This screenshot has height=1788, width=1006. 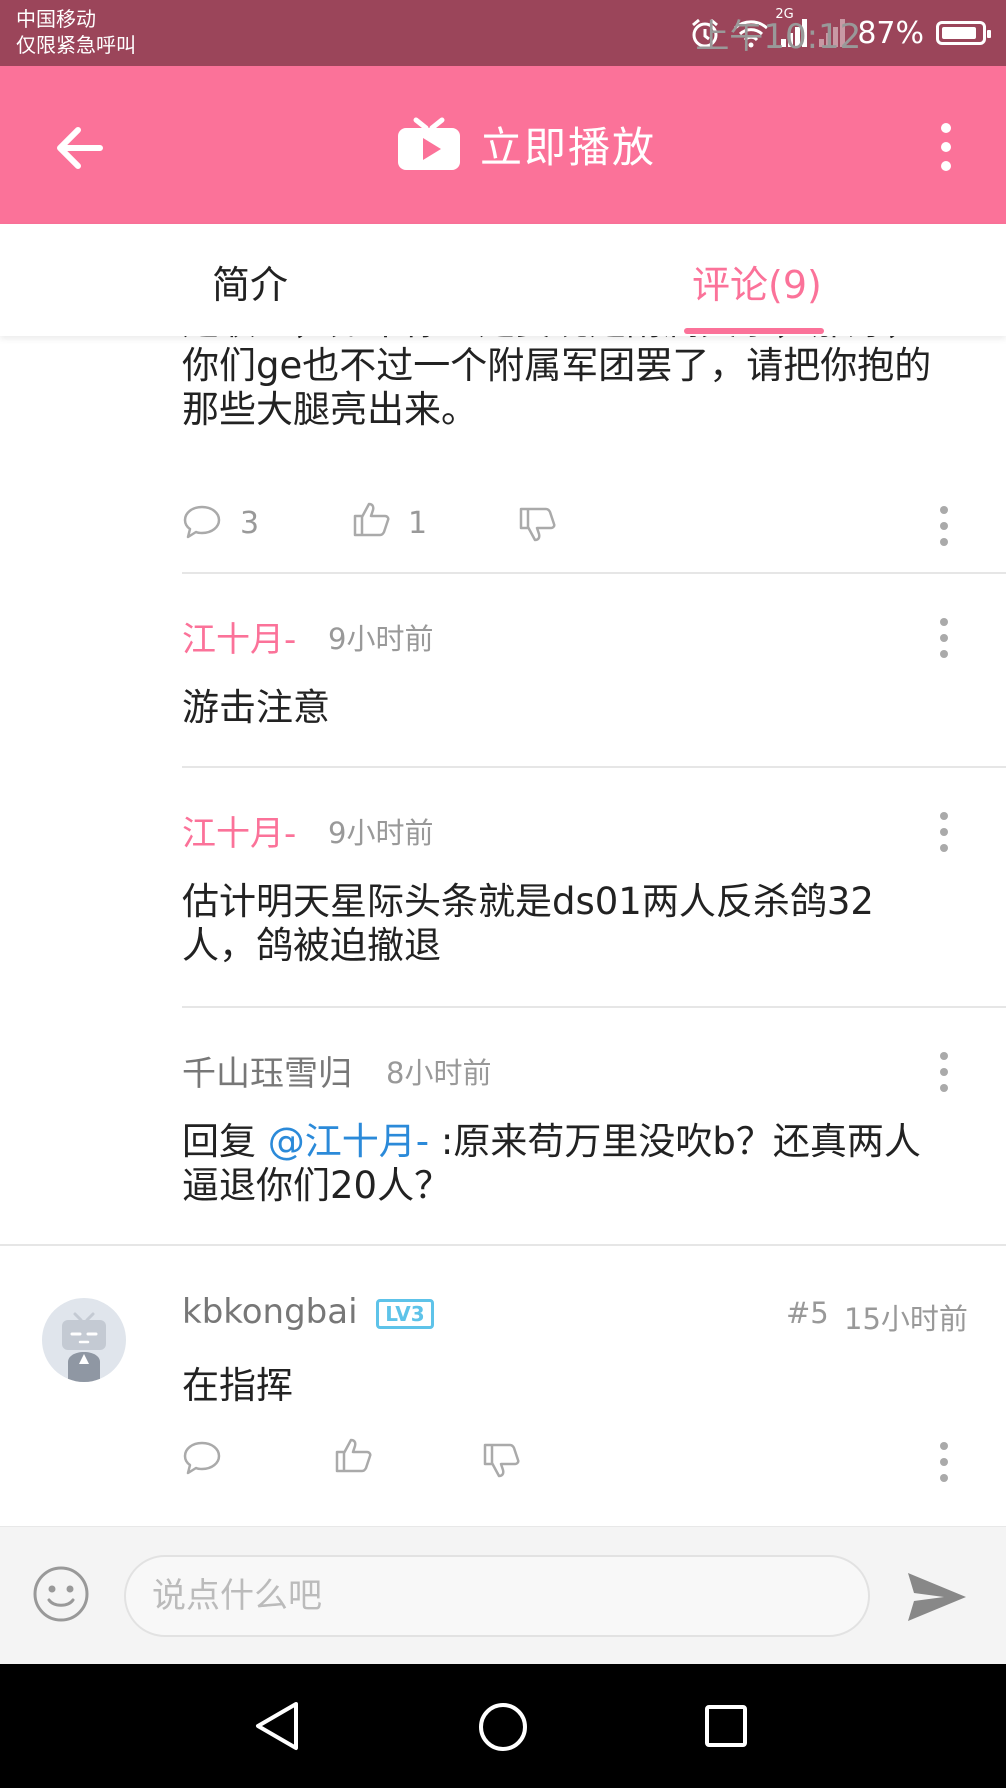 I want to click on nav-recent-apps-icon, so click(x=726, y=1726).